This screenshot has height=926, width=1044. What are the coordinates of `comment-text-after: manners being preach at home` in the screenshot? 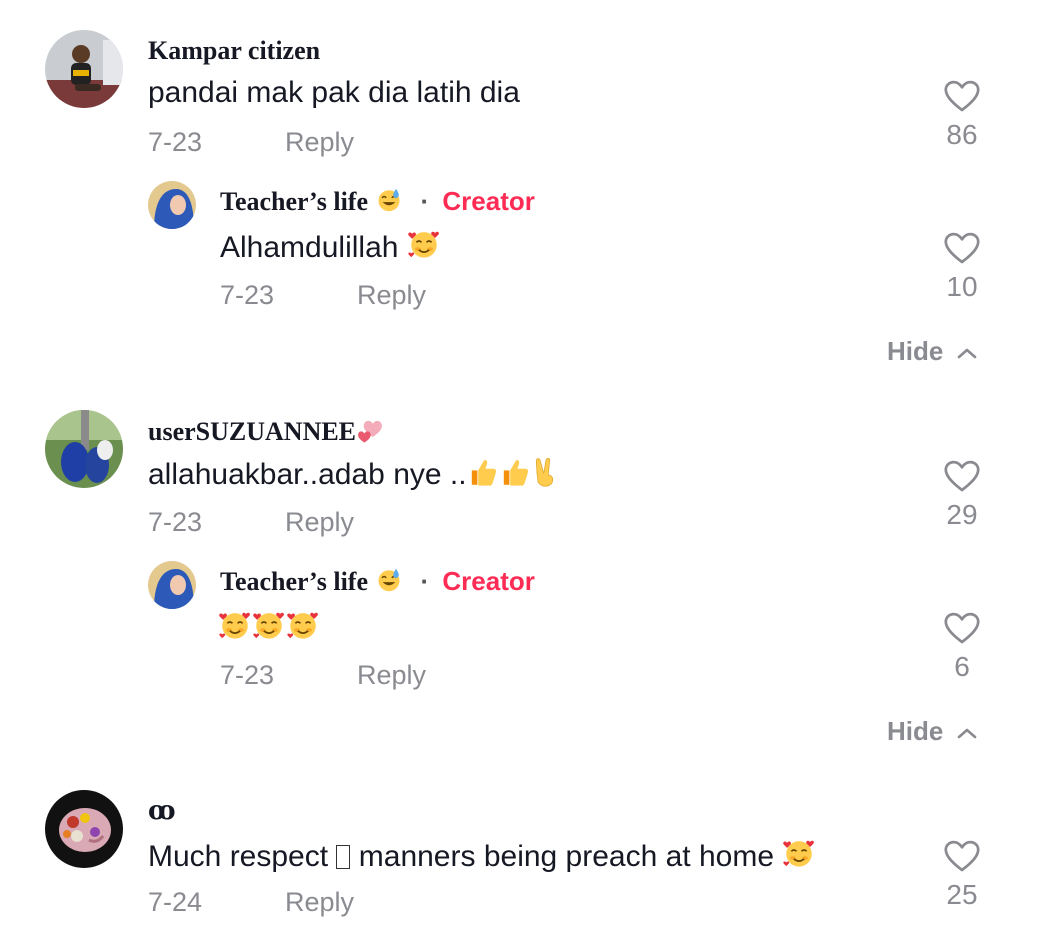 It's located at (566, 856).